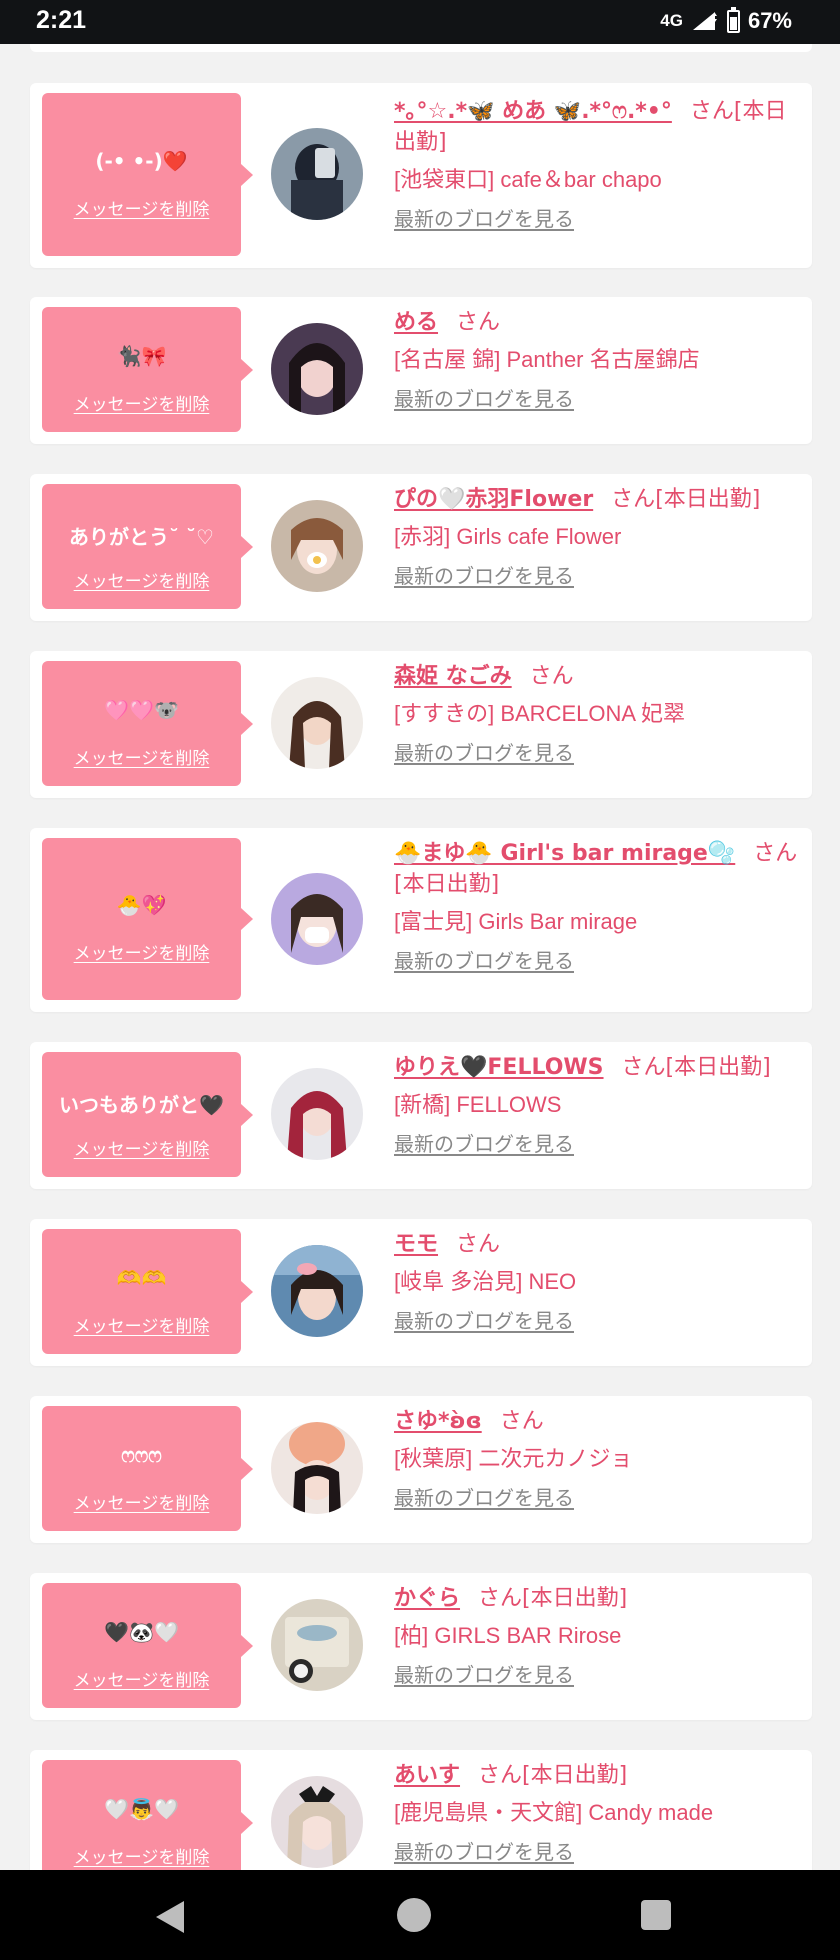 This screenshot has height=1960, width=840. What do you see at coordinates (147, 369) in the screenshot?
I see `message-bubble: 🐈‍⬛🎀 メッセージを削除` at bounding box center [147, 369].